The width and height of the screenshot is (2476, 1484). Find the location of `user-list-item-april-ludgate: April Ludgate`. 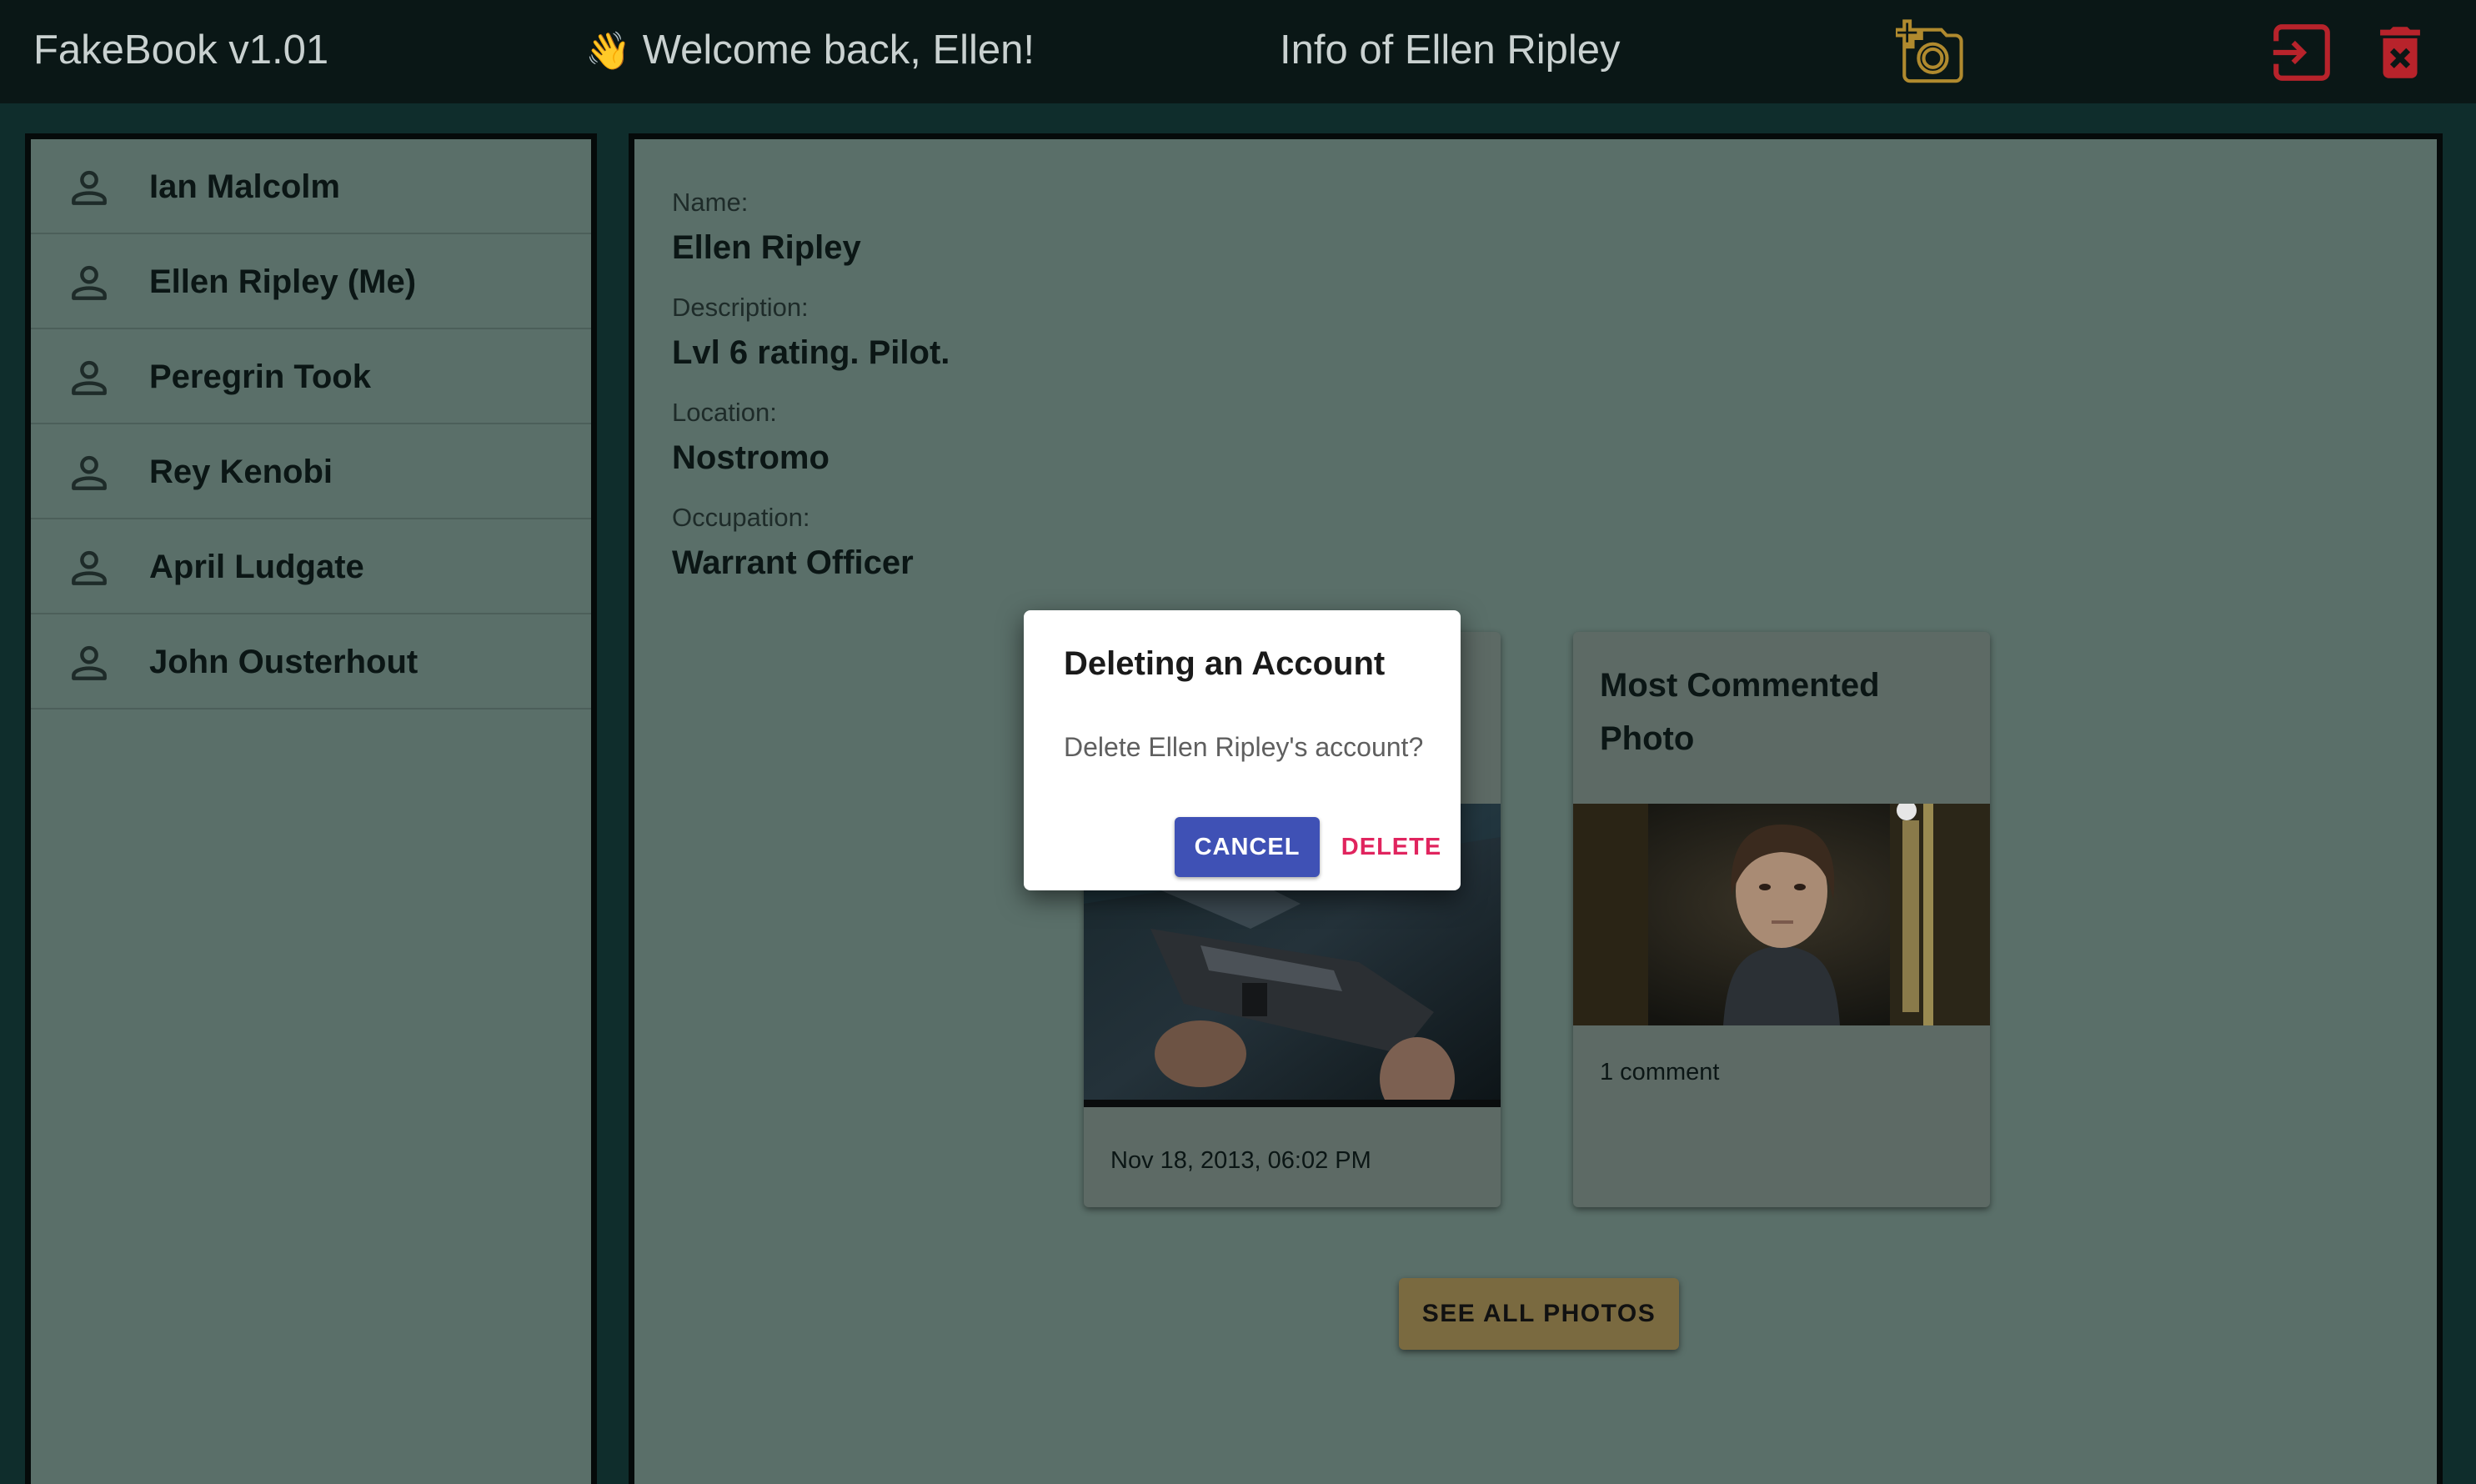

user-list-item-april-ludgate: April Ludgate is located at coordinates (311, 566).